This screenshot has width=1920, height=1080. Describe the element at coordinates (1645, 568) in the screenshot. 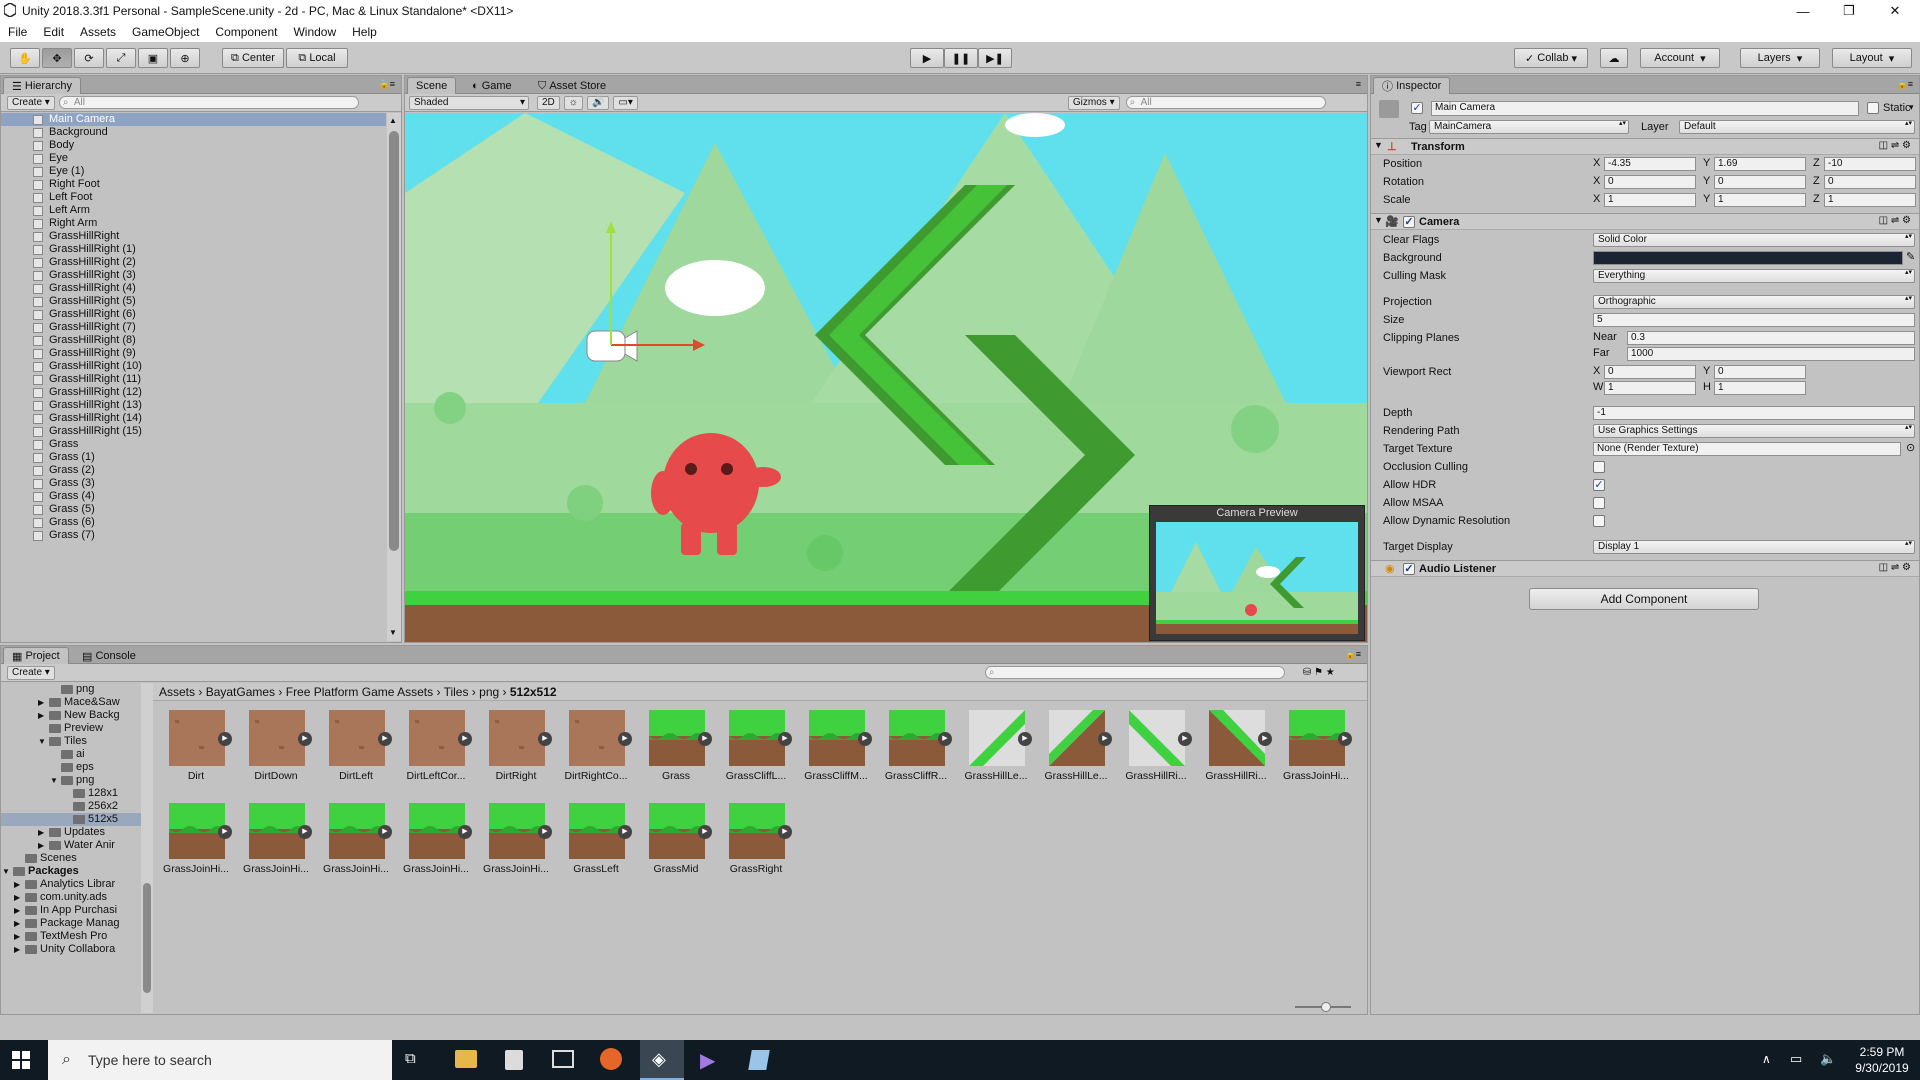

I see `audio-listener-header: ◉ ✓ Audio Listener ◫ ⇌ ⚙` at that location.